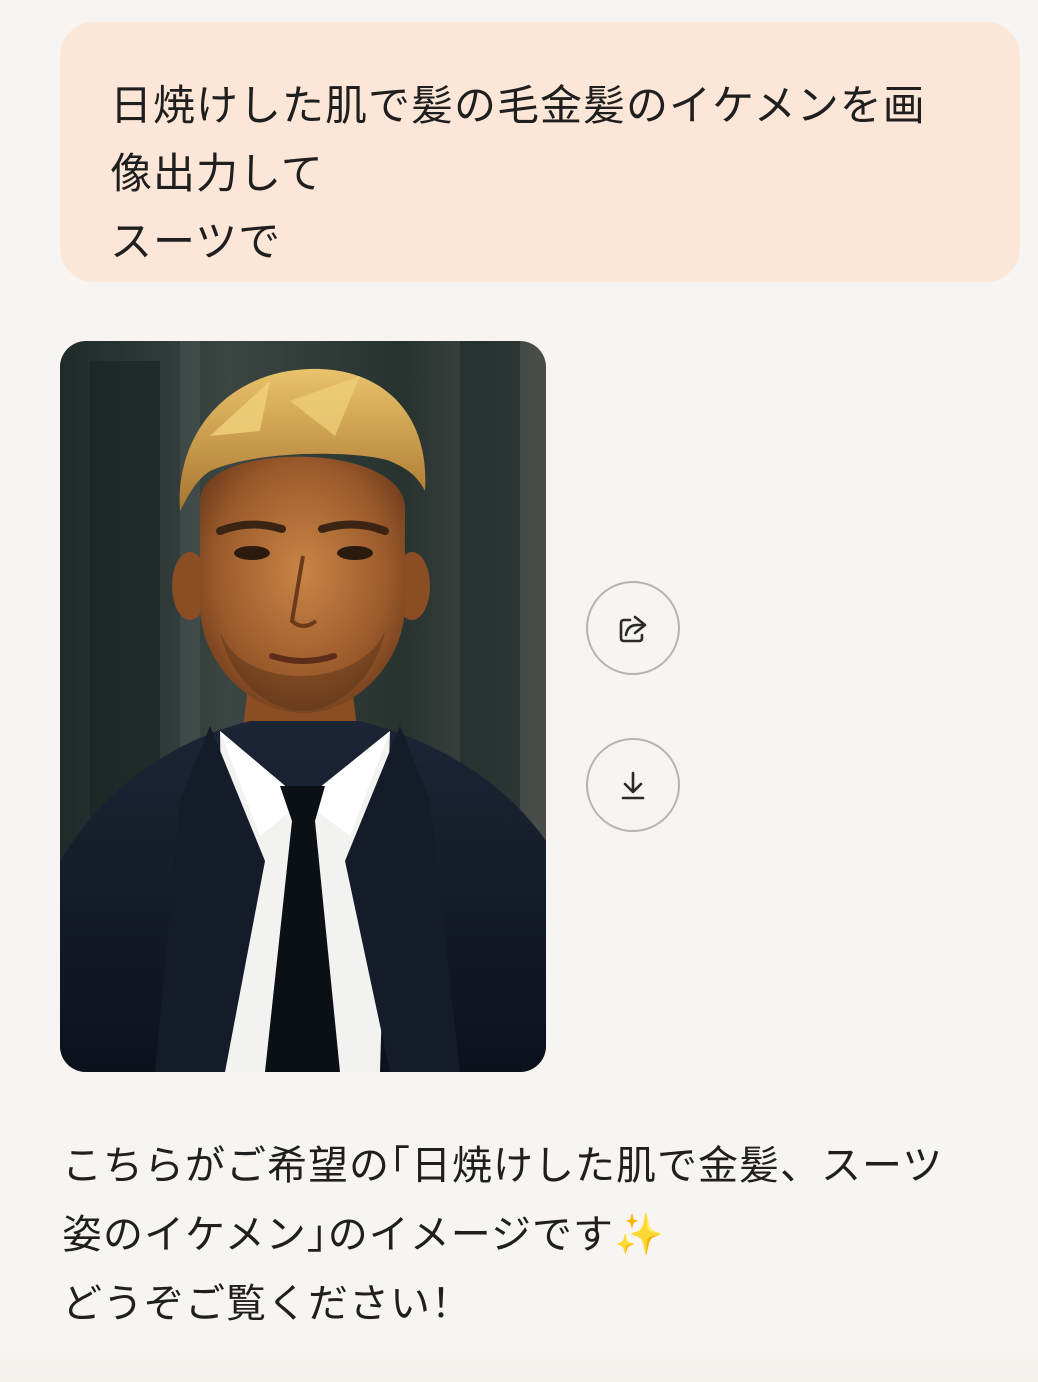 This screenshot has height=1382, width=1038. What do you see at coordinates (338, 1235) in the screenshot?
I see `assistant-reply-line-2-text: 姿のイケメン｣のイメージです` at bounding box center [338, 1235].